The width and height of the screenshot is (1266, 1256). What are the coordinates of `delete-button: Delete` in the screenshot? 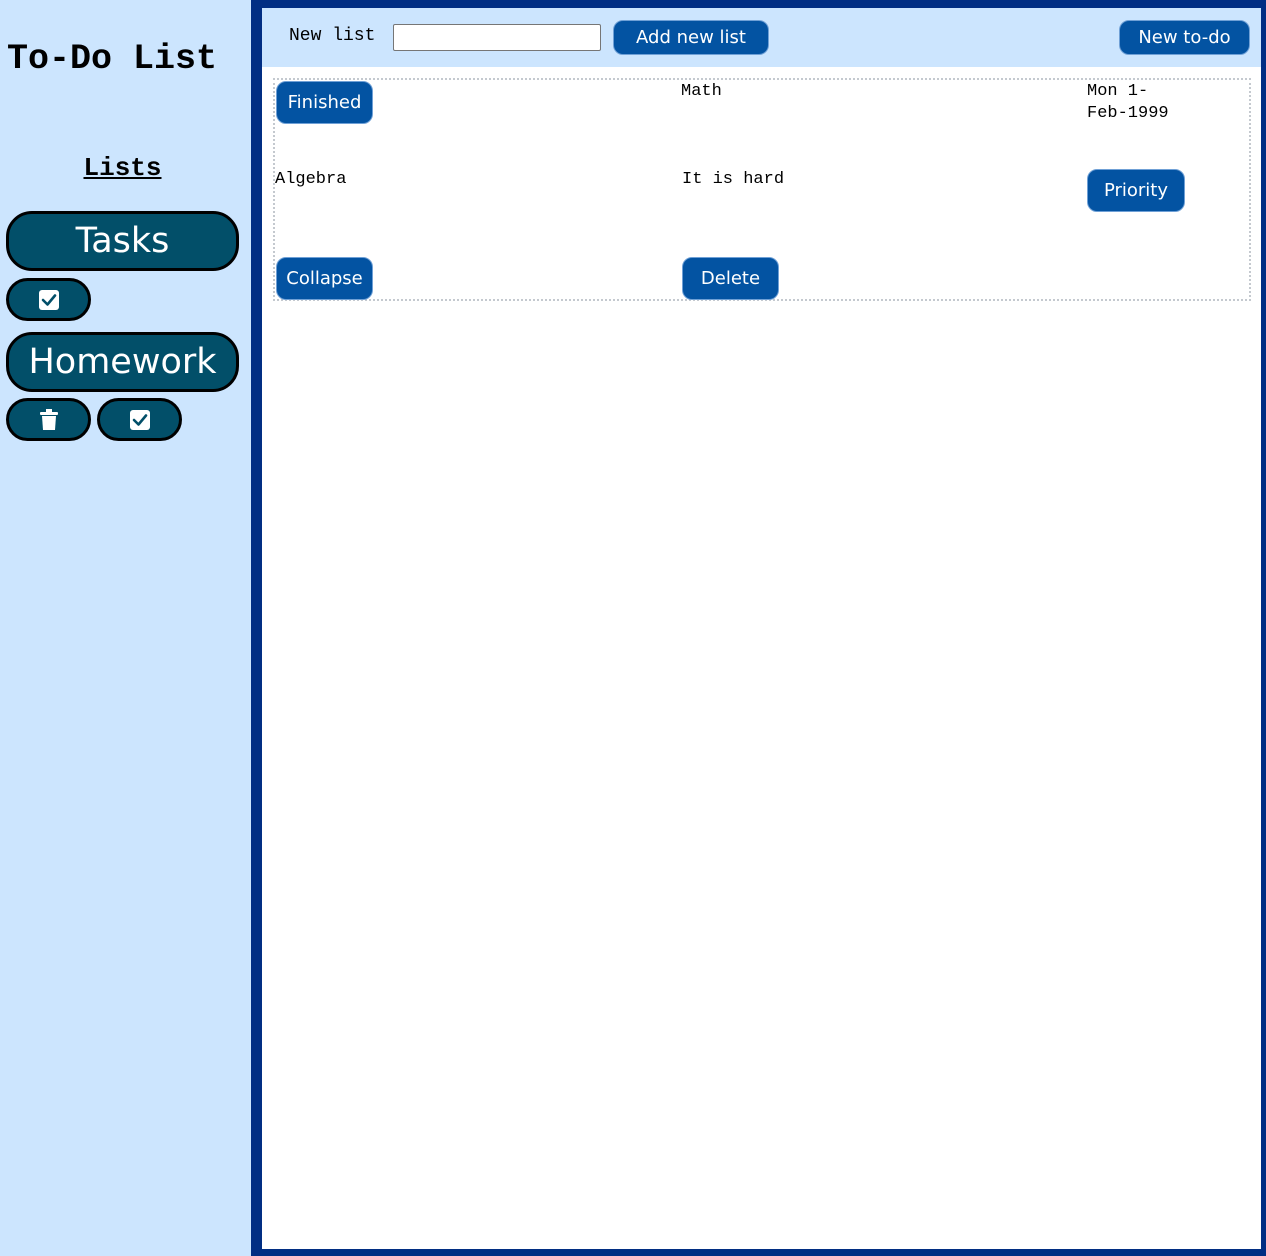 It's located at (730, 278).